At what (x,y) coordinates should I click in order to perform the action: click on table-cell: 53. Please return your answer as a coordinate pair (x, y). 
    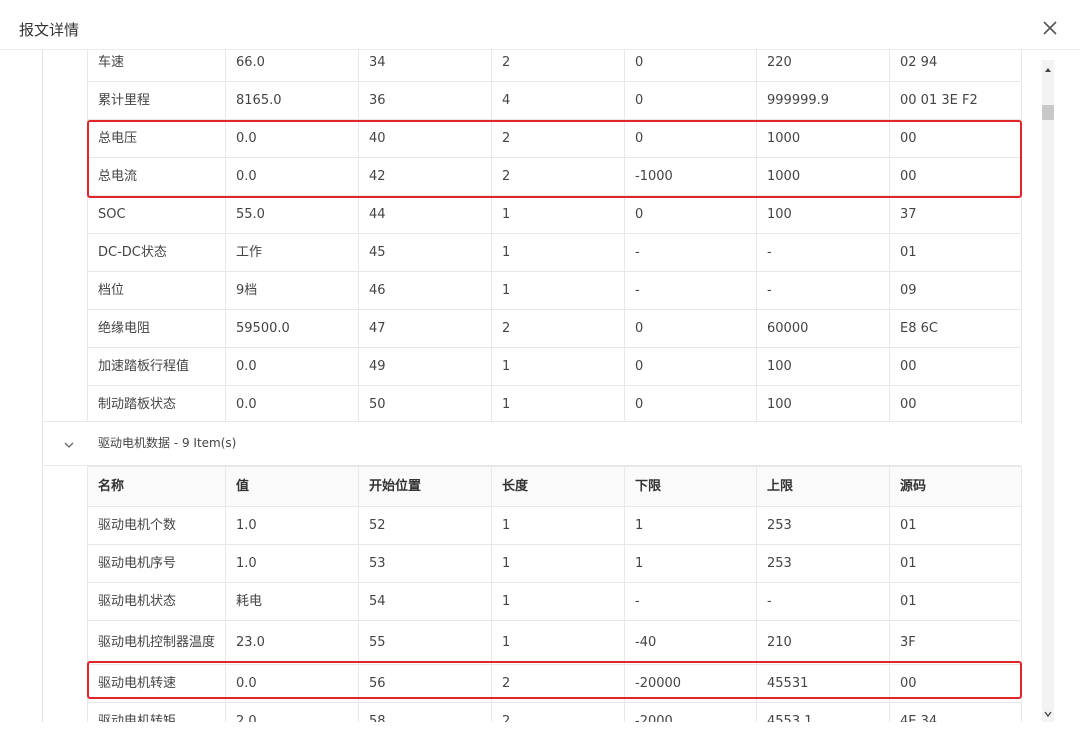
    Looking at the image, I should click on (425, 563).